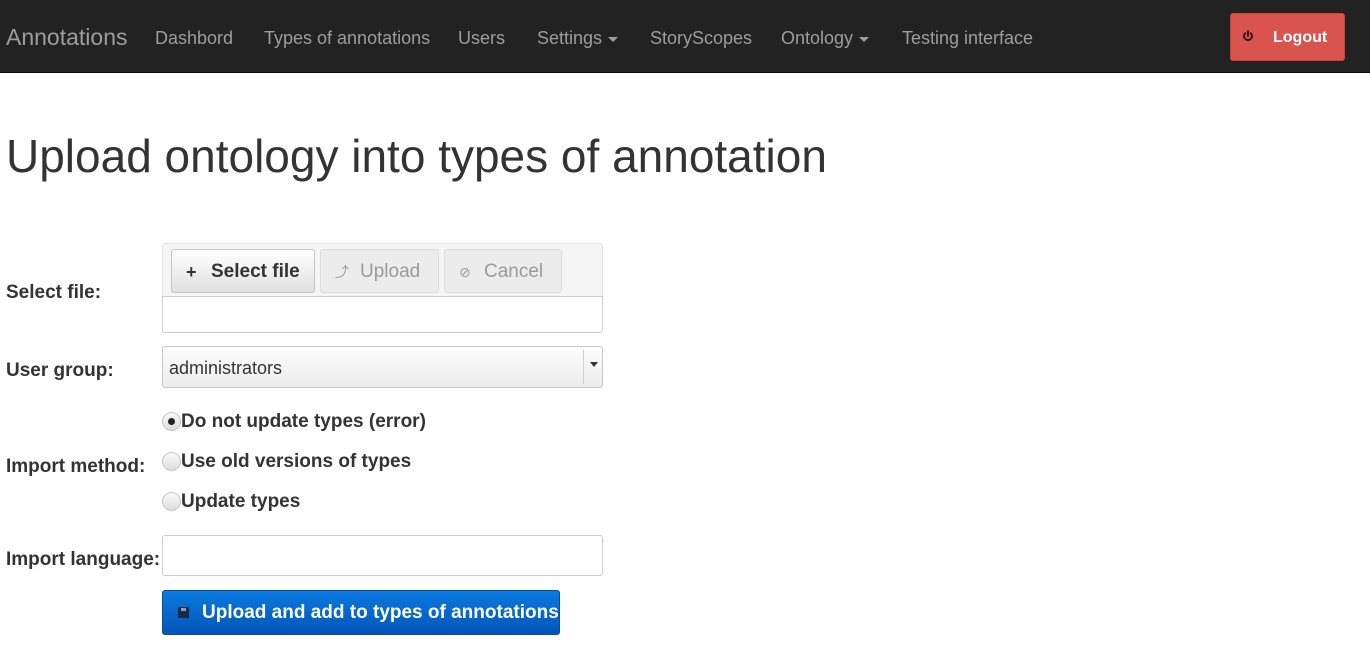 This screenshot has width=1370, height=646. I want to click on chevron-down-icon, so click(594, 364).